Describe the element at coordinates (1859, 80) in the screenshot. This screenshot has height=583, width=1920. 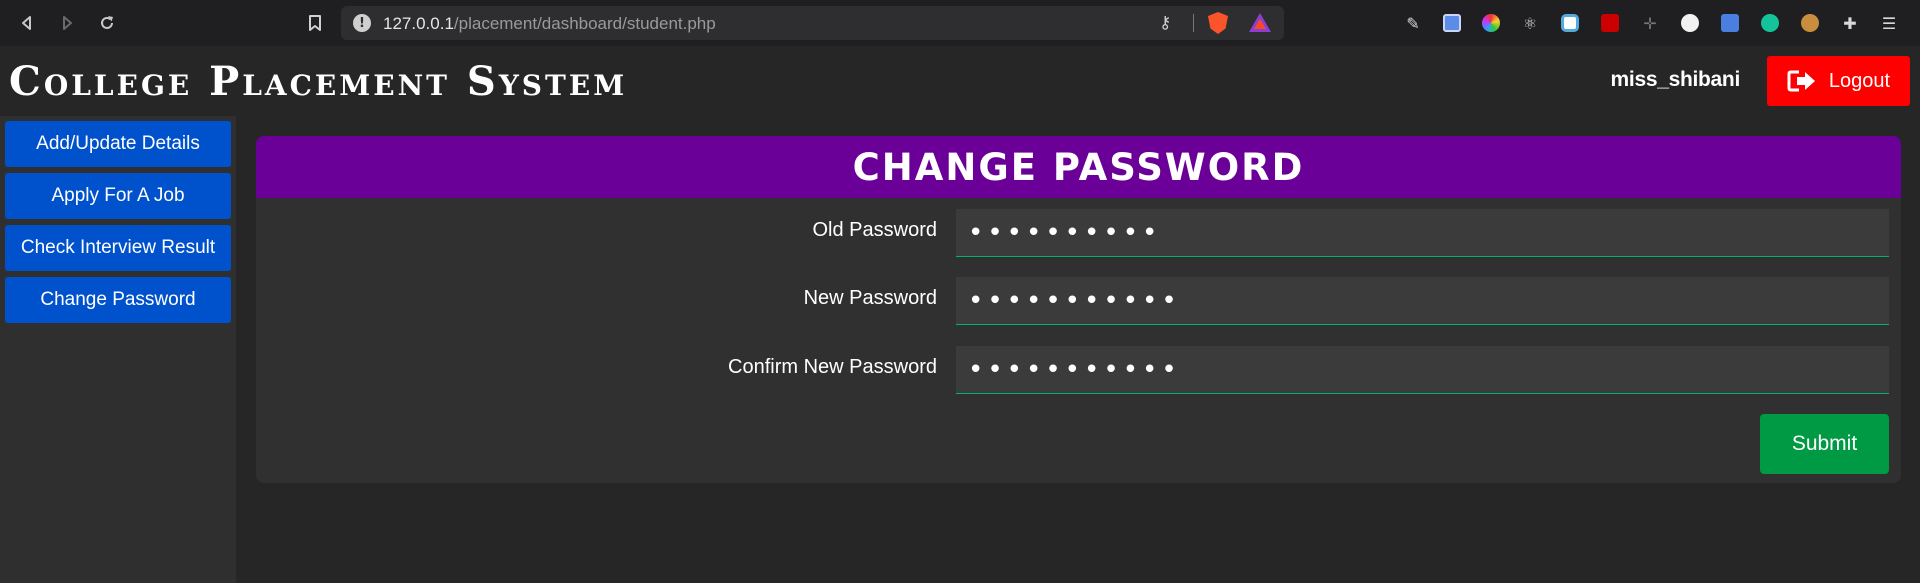
I see `logout-label: Logout` at that location.